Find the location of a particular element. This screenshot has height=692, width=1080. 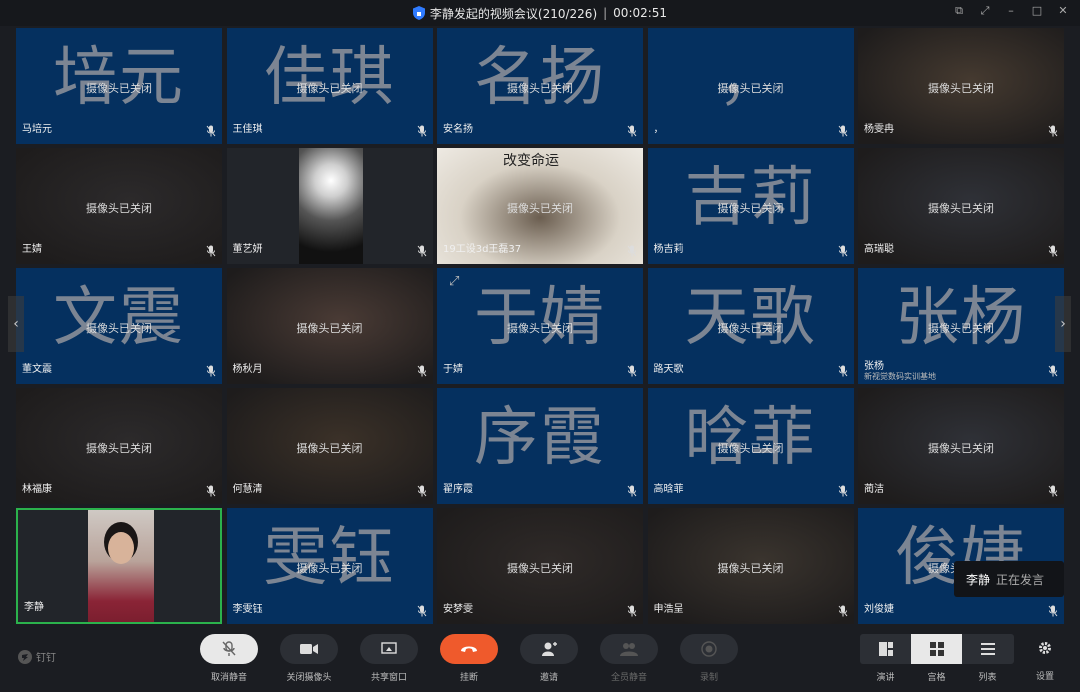

participant-tile: 培元 摄像头已关闭 马培元 is located at coordinates (119, 86).